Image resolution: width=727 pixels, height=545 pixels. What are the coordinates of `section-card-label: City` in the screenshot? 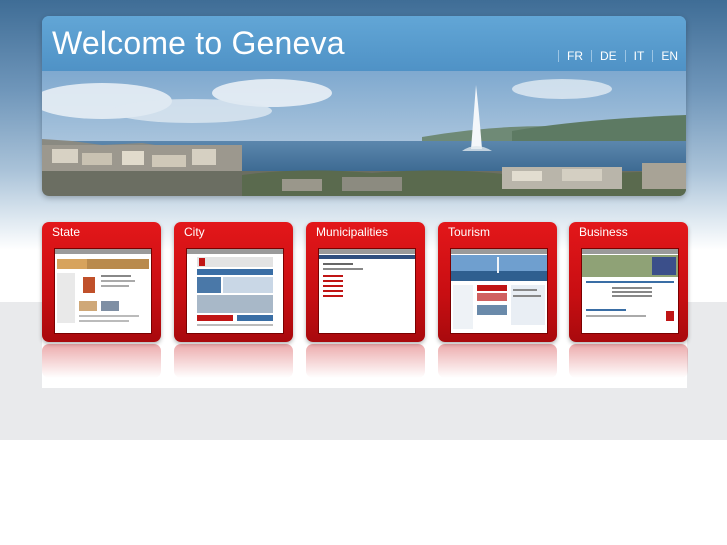 It's located at (194, 232).